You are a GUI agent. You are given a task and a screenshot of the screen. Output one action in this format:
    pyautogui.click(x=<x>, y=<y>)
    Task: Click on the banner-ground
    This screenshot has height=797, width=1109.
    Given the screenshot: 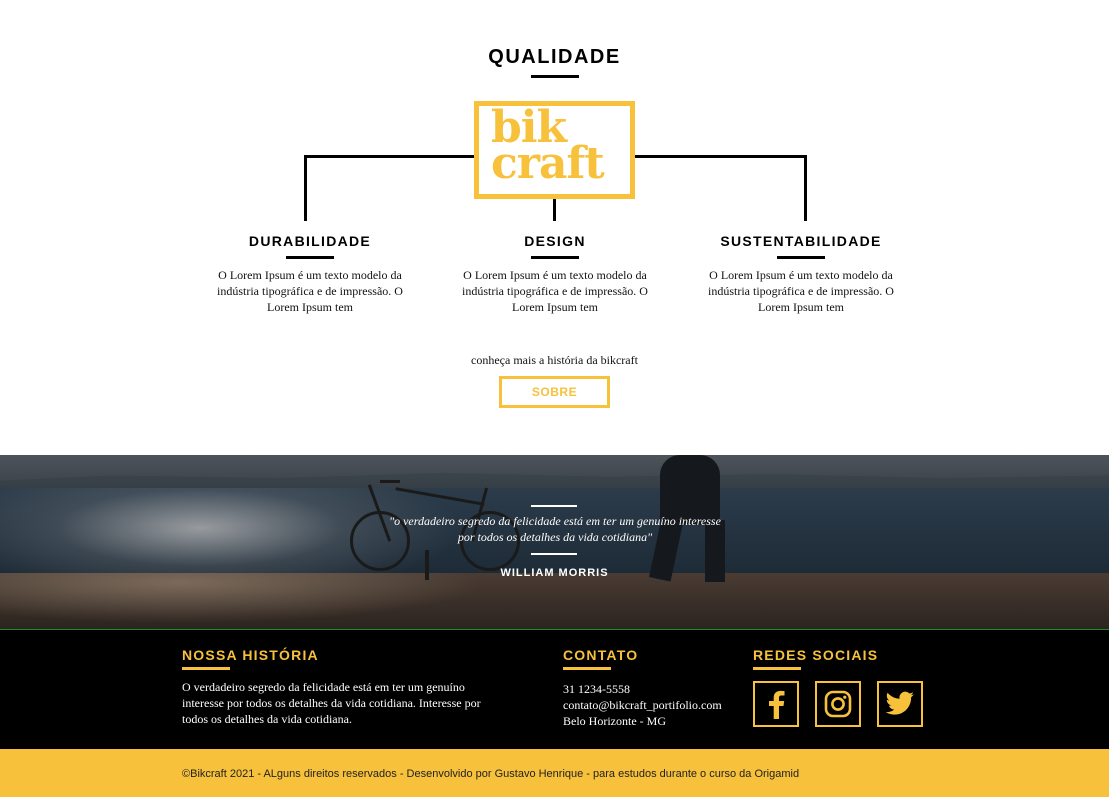 What is the action you would take?
    pyautogui.click(x=554, y=601)
    